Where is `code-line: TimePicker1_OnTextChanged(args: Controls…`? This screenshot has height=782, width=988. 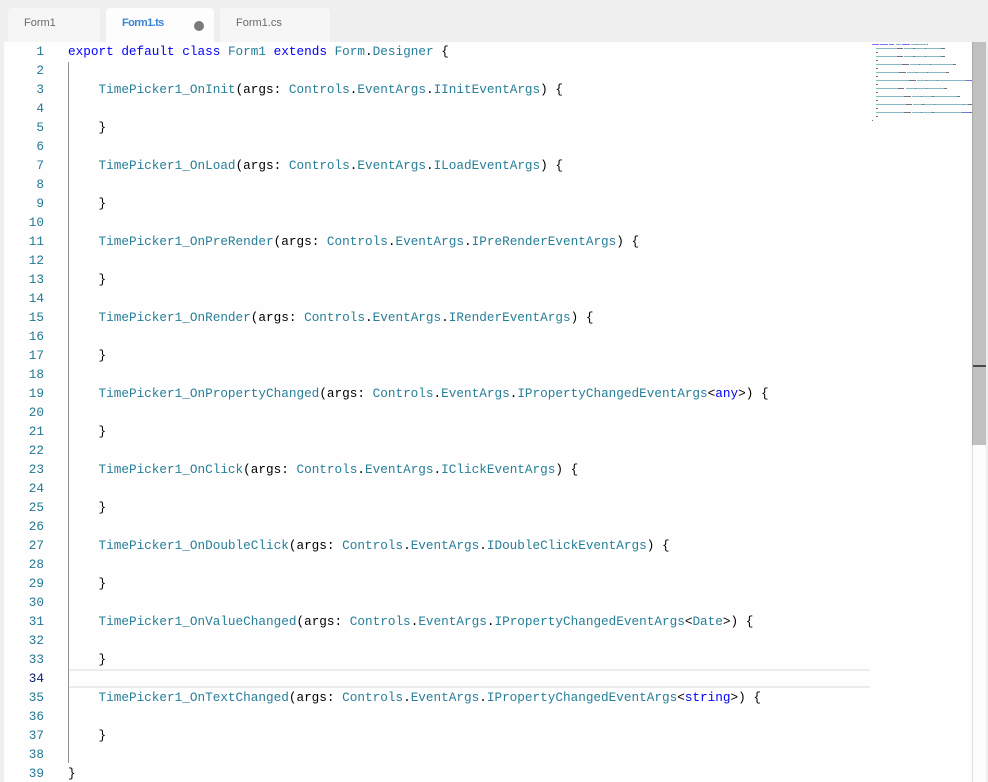
code-line: TimePicker1_OnTextChanged(args: Controls… is located at coordinates (469, 697).